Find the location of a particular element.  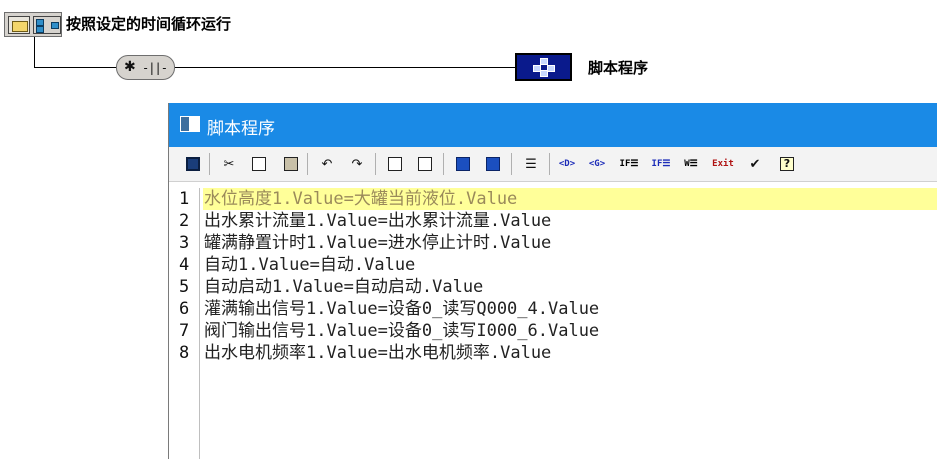

line-number: 3 is located at coordinates (184, 243).